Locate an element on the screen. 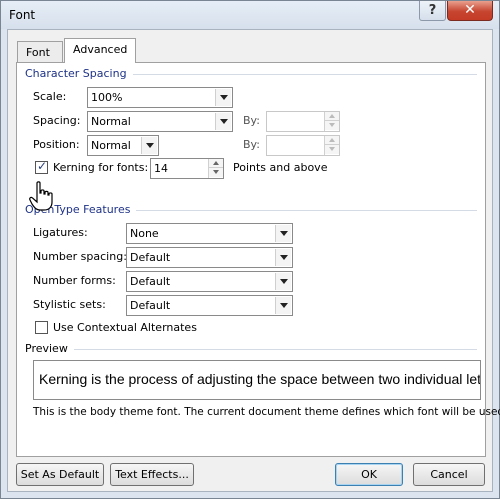 This screenshot has height=499, width=500. kerning-checkbox: ✓ is located at coordinates (41, 166).